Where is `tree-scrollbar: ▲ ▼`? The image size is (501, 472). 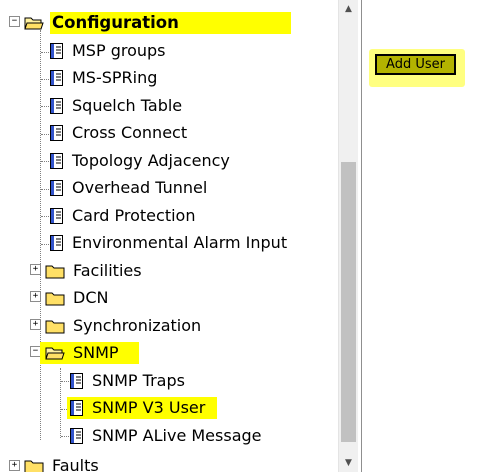
tree-scrollbar: ▲ ▼ is located at coordinates (348, 236).